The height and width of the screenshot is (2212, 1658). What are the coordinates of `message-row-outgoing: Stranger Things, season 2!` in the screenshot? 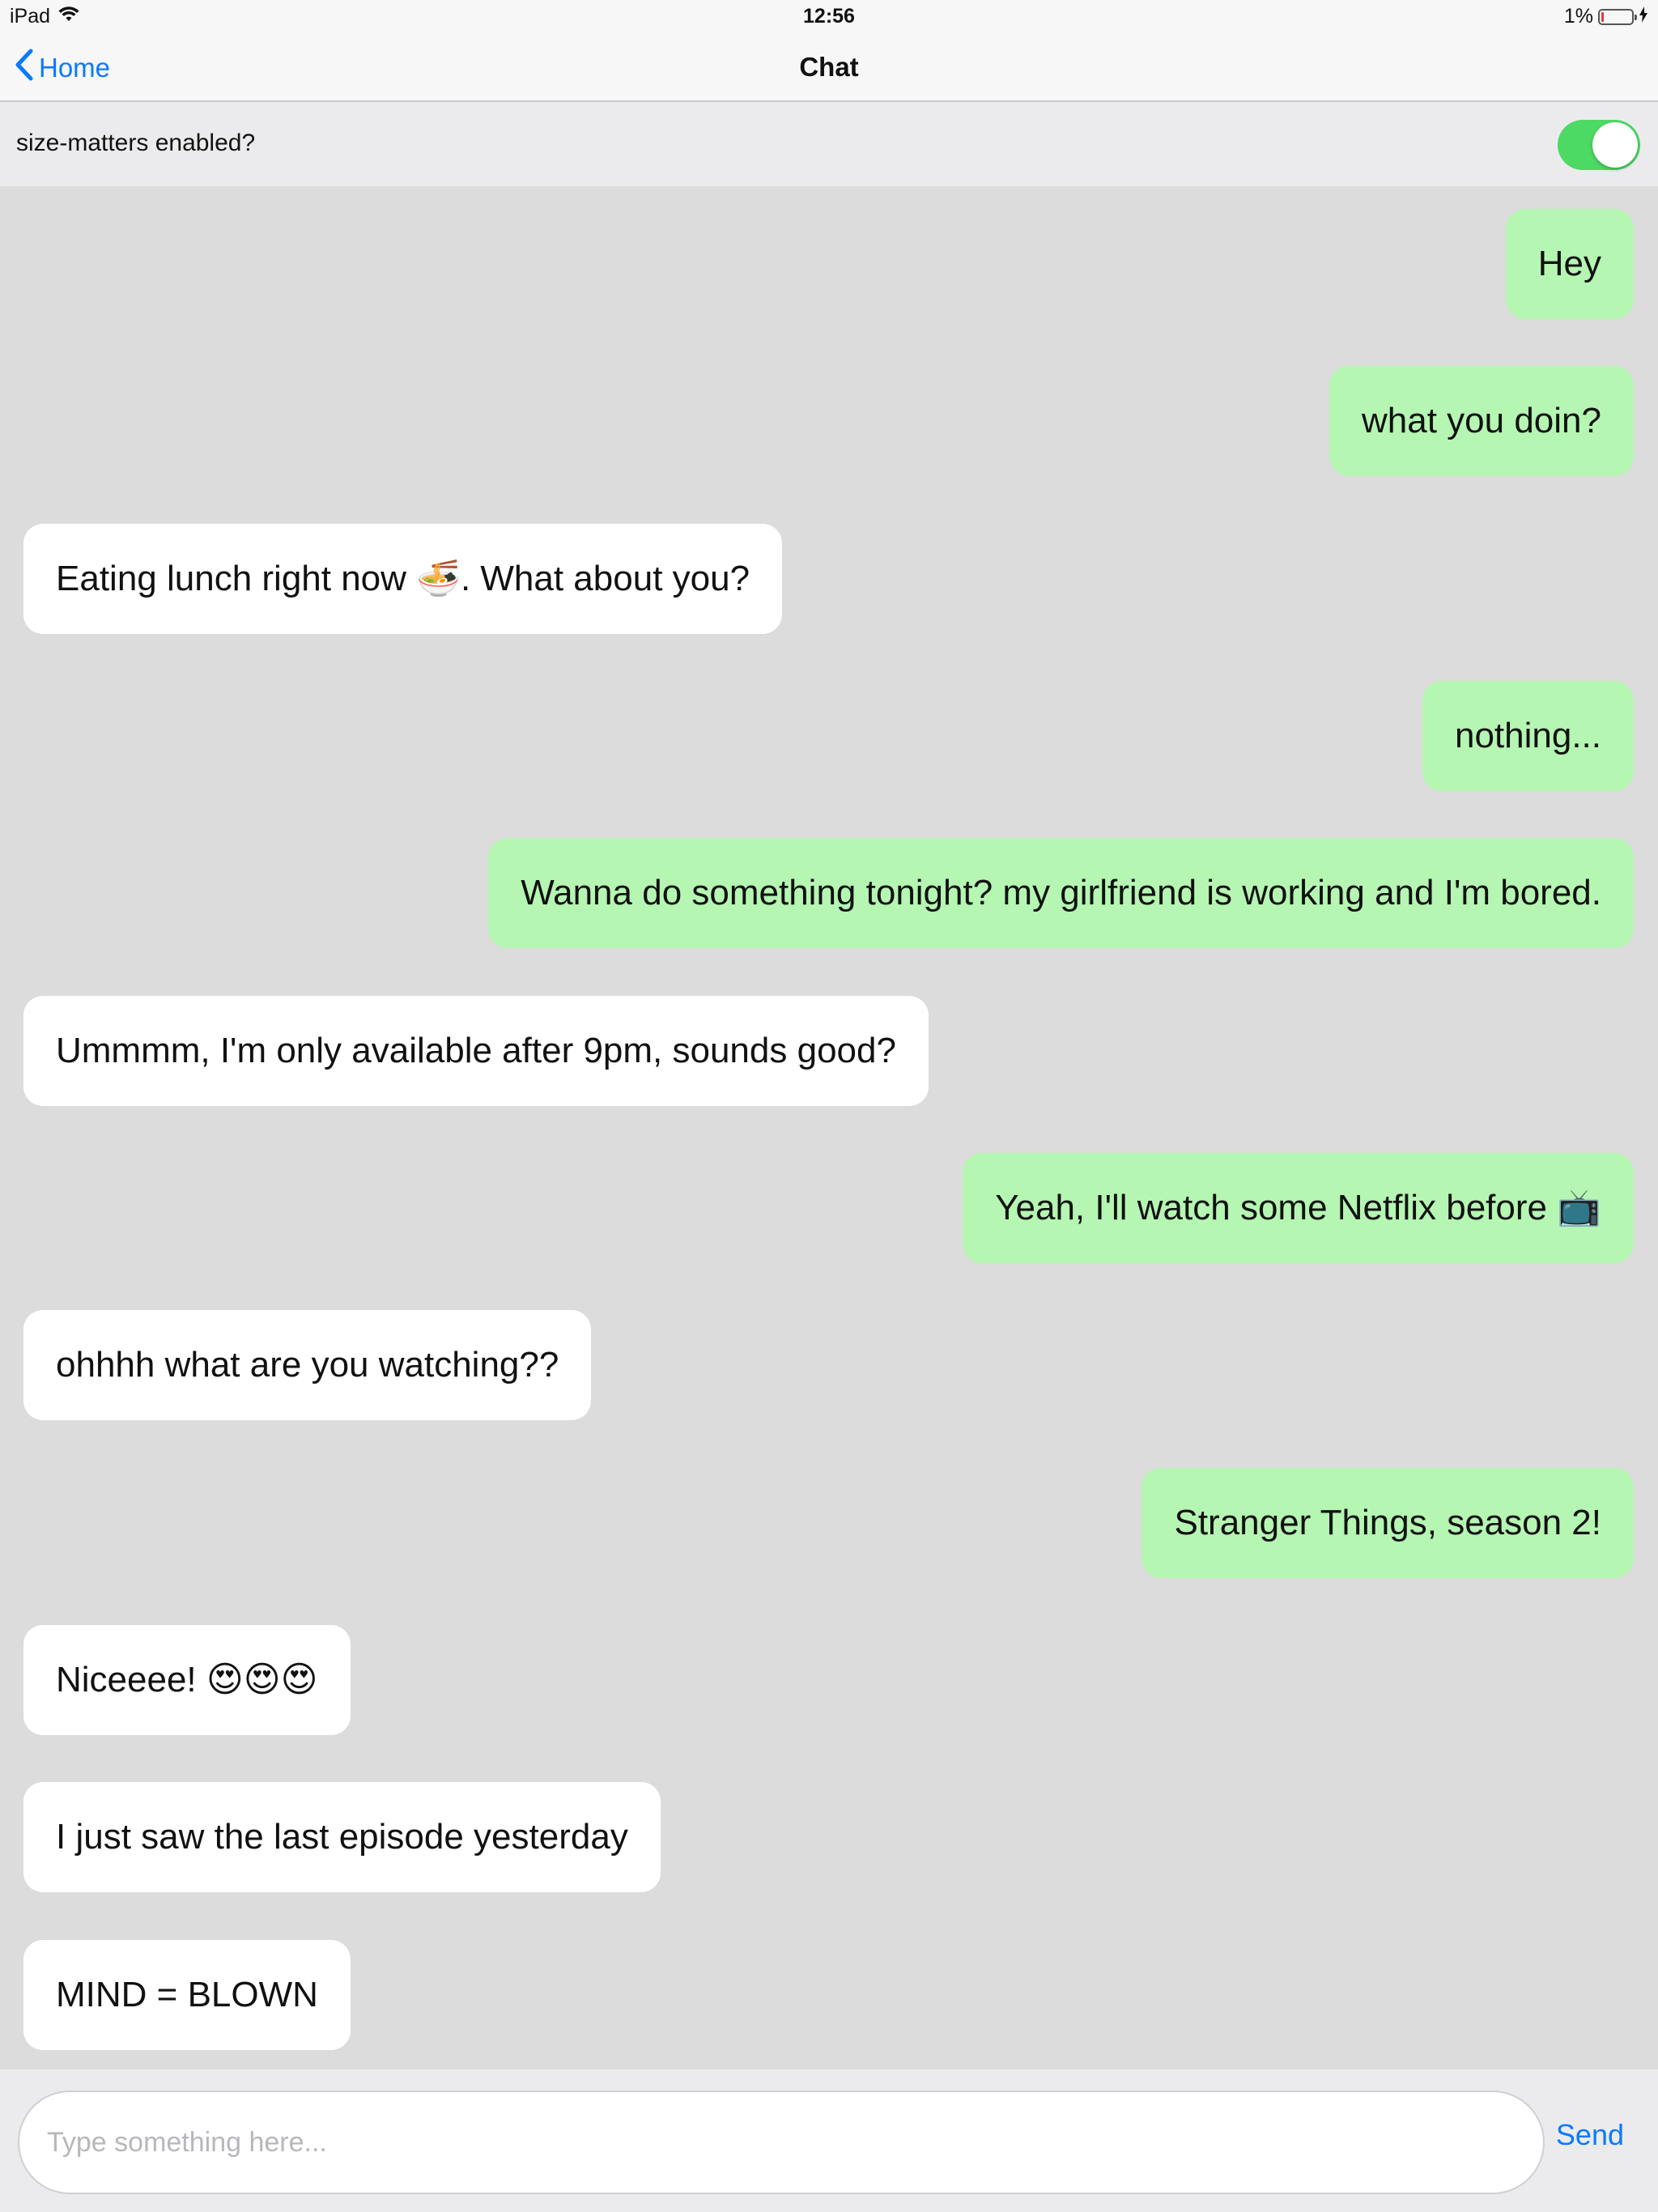 It's located at (829, 1523).